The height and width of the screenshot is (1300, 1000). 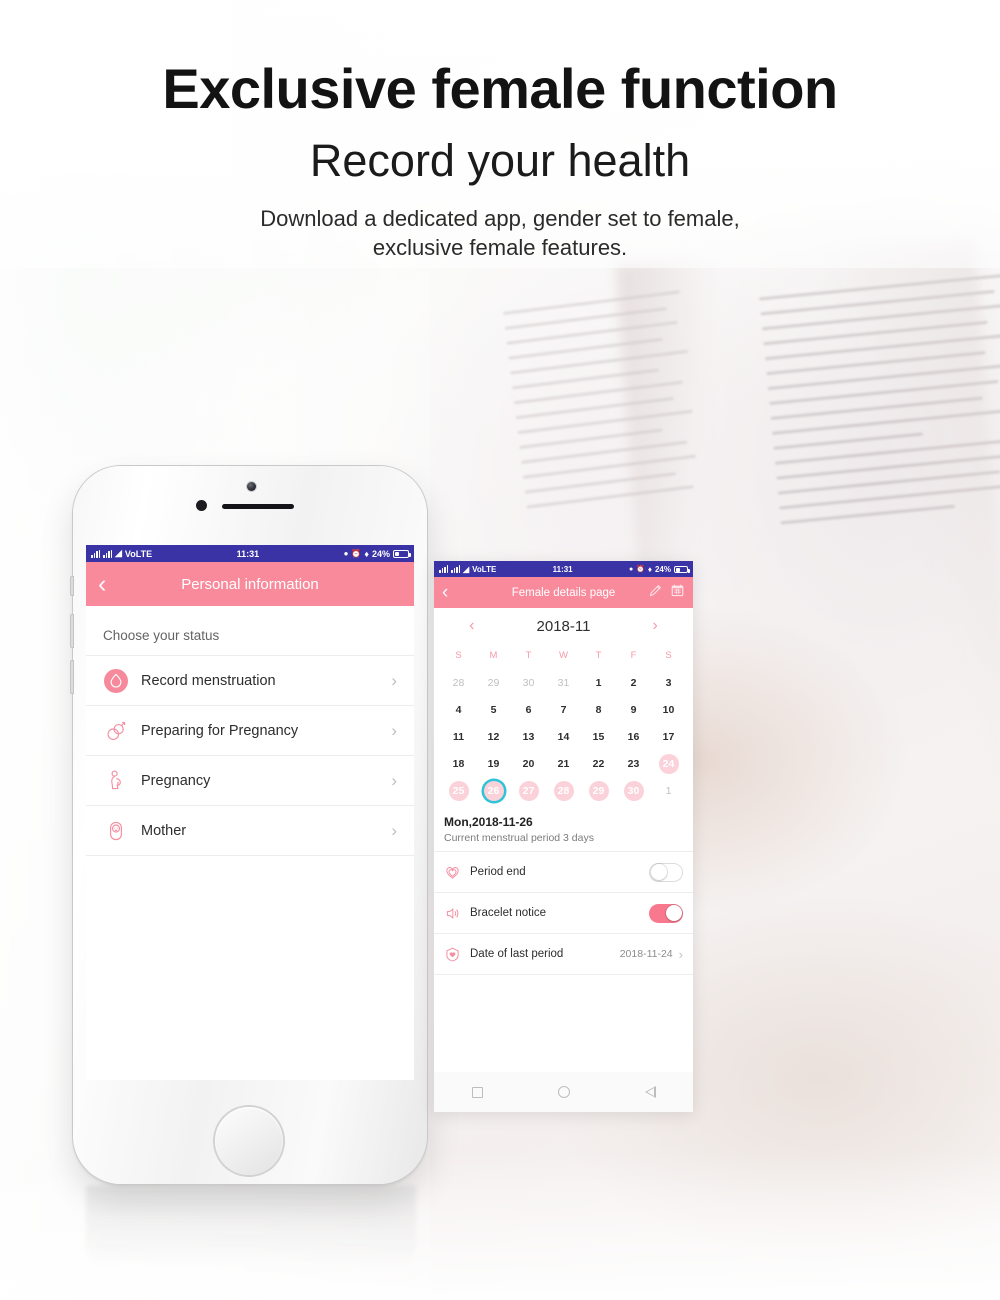 What do you see at coordinates (598, 709) in the screenshot?
I see `calendar-day: 8` at bounding box center [598, 709].